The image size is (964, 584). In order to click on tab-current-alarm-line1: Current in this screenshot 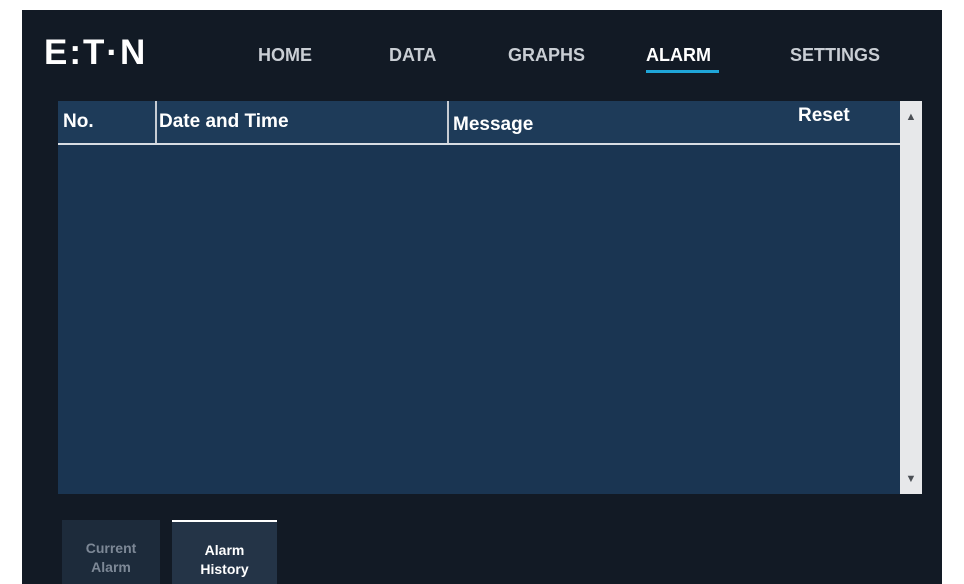, I will do `click(111, 548)`.